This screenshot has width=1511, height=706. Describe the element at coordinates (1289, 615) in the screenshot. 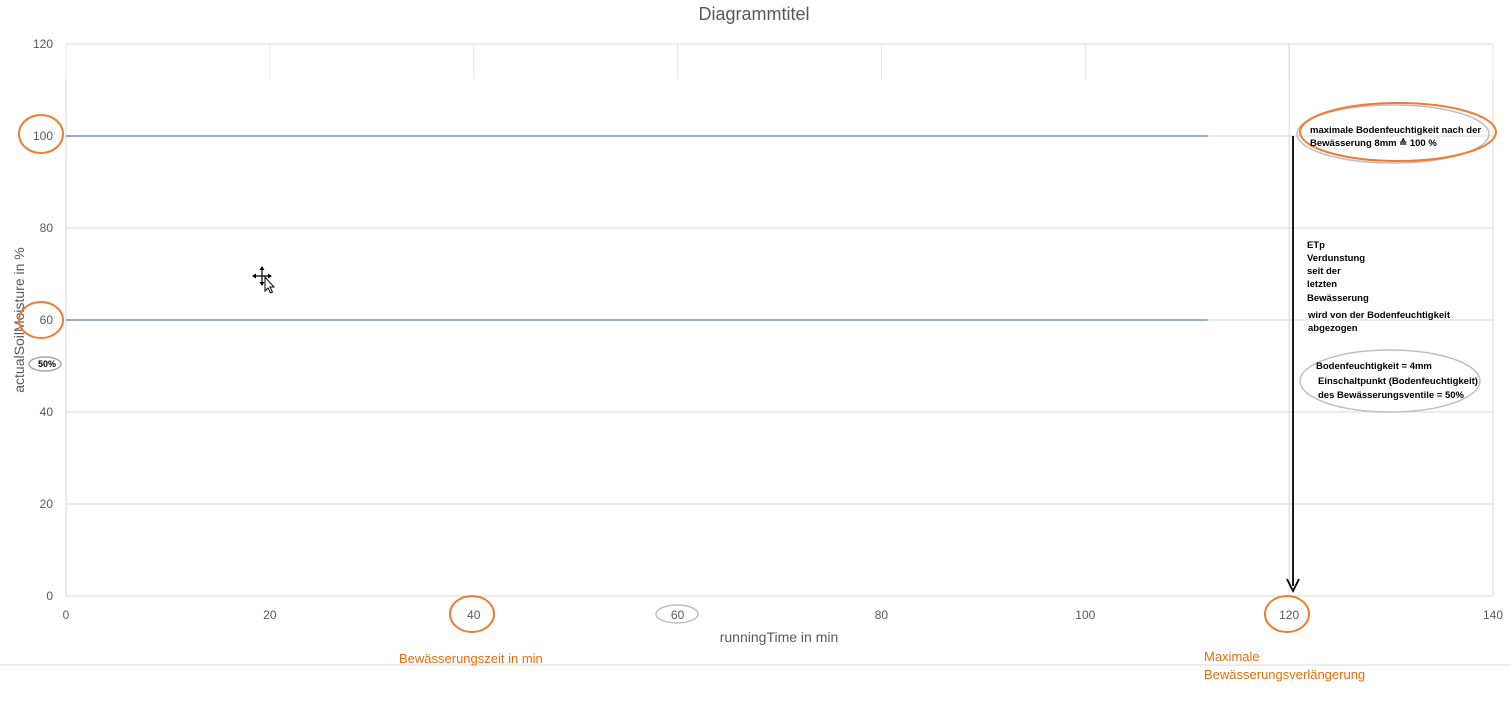

I see `x-tick-label: 120` at that location.